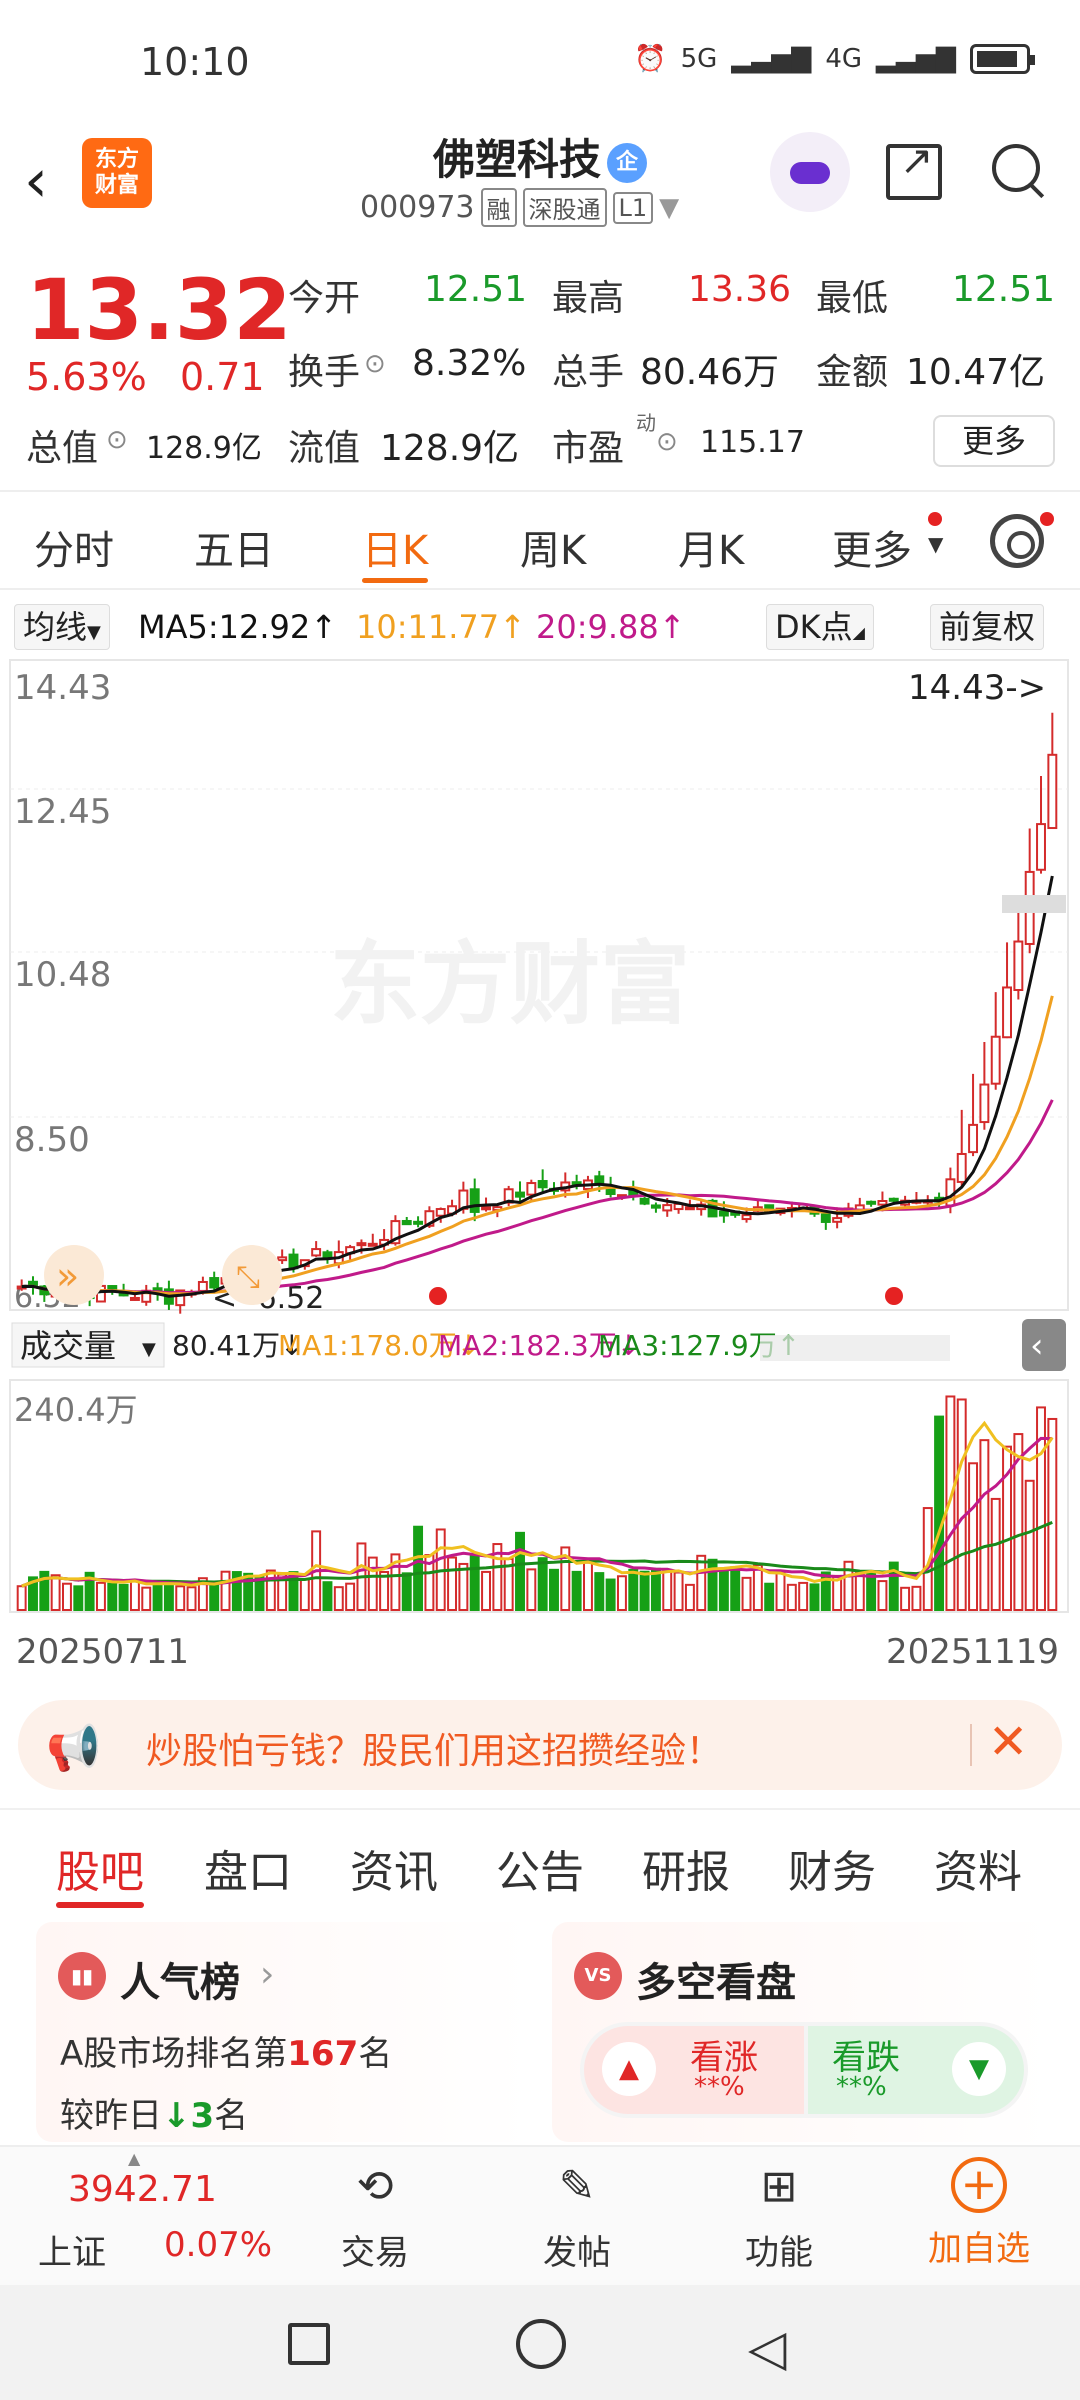  I want to click on ai-assistant-icon, so click(810, 172).